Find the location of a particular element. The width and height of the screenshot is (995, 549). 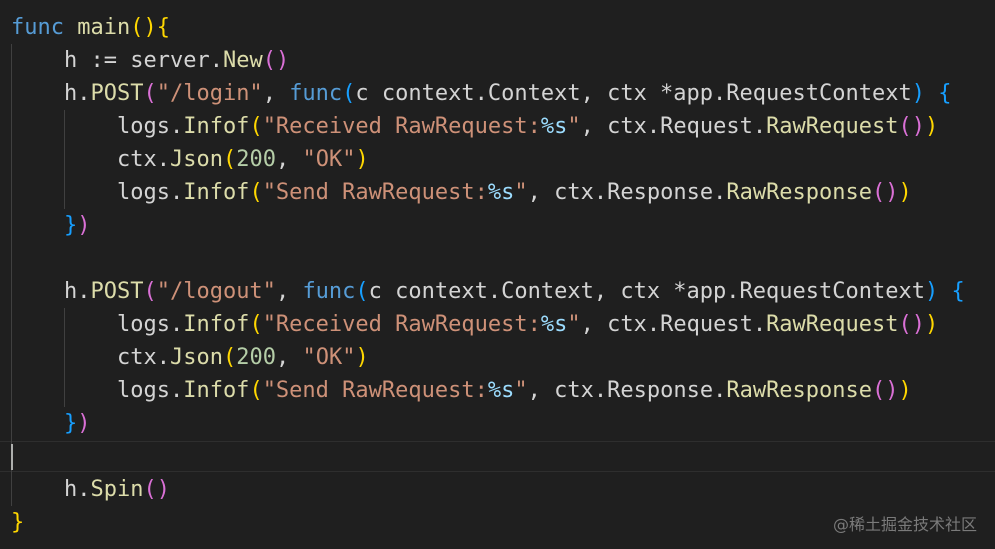

code-token: "Send RawRequest: is located at coordinates (375, 390).